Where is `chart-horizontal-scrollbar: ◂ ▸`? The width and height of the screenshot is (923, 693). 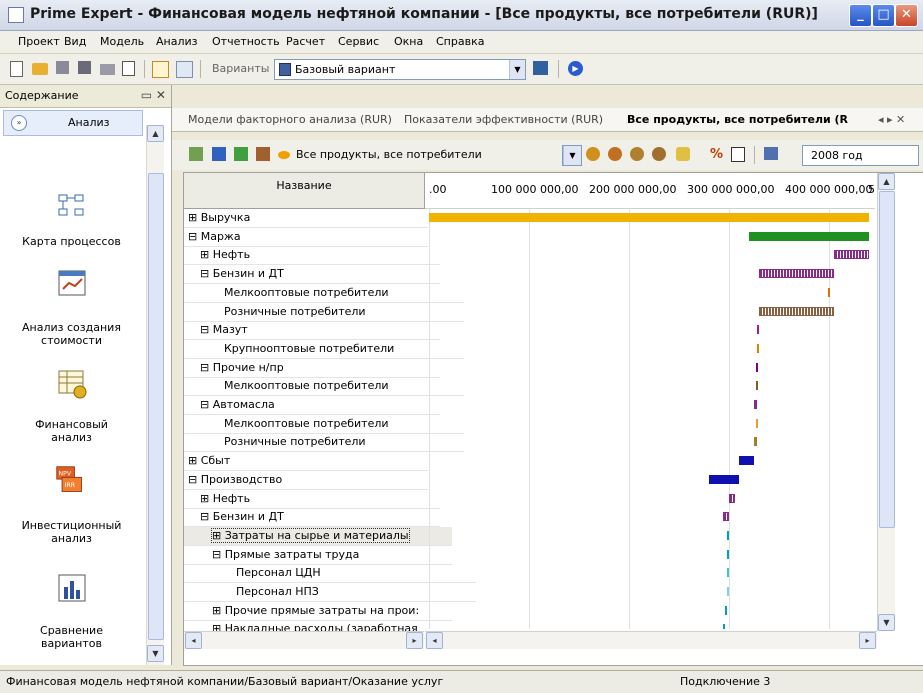
chart-horizontal-scrollbar: ◂ ▸ is located at coordinates (651, 640).